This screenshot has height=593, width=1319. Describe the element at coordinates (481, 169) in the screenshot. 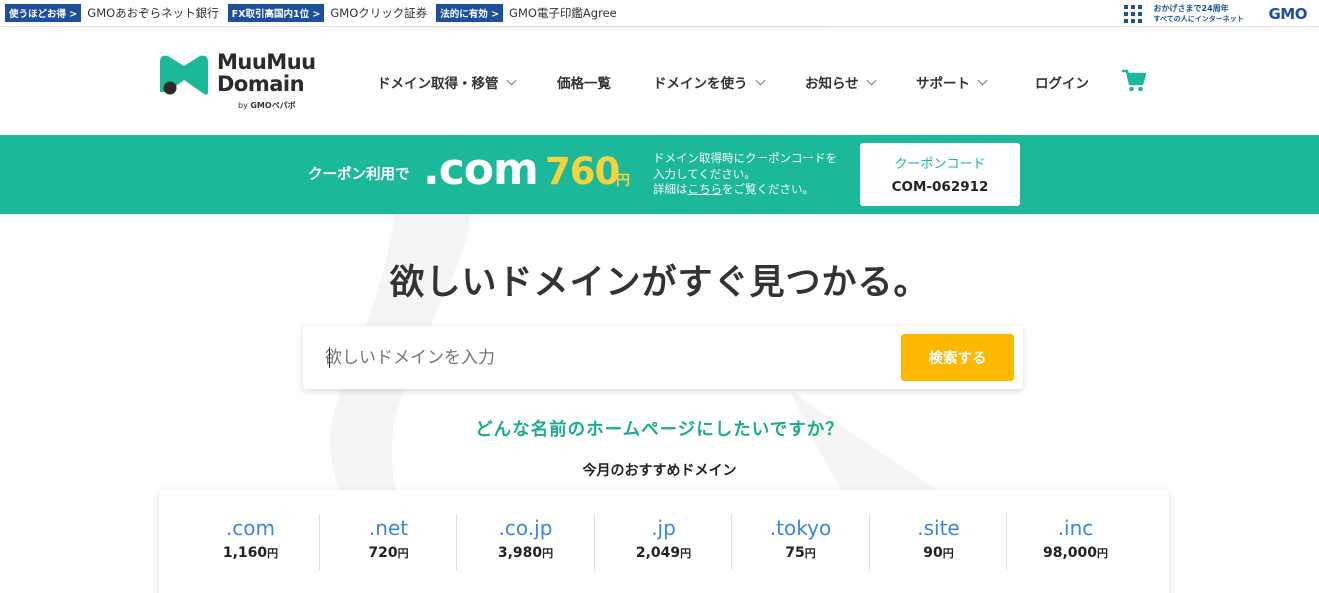

I see `coupon-tld: .com` at that location.